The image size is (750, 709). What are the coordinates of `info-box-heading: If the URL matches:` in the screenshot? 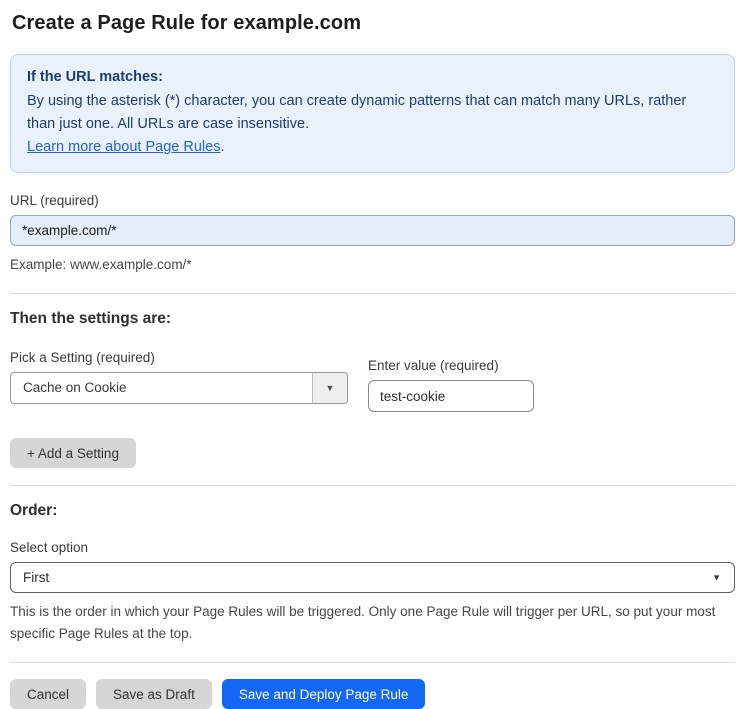 It's located at (95, 77).